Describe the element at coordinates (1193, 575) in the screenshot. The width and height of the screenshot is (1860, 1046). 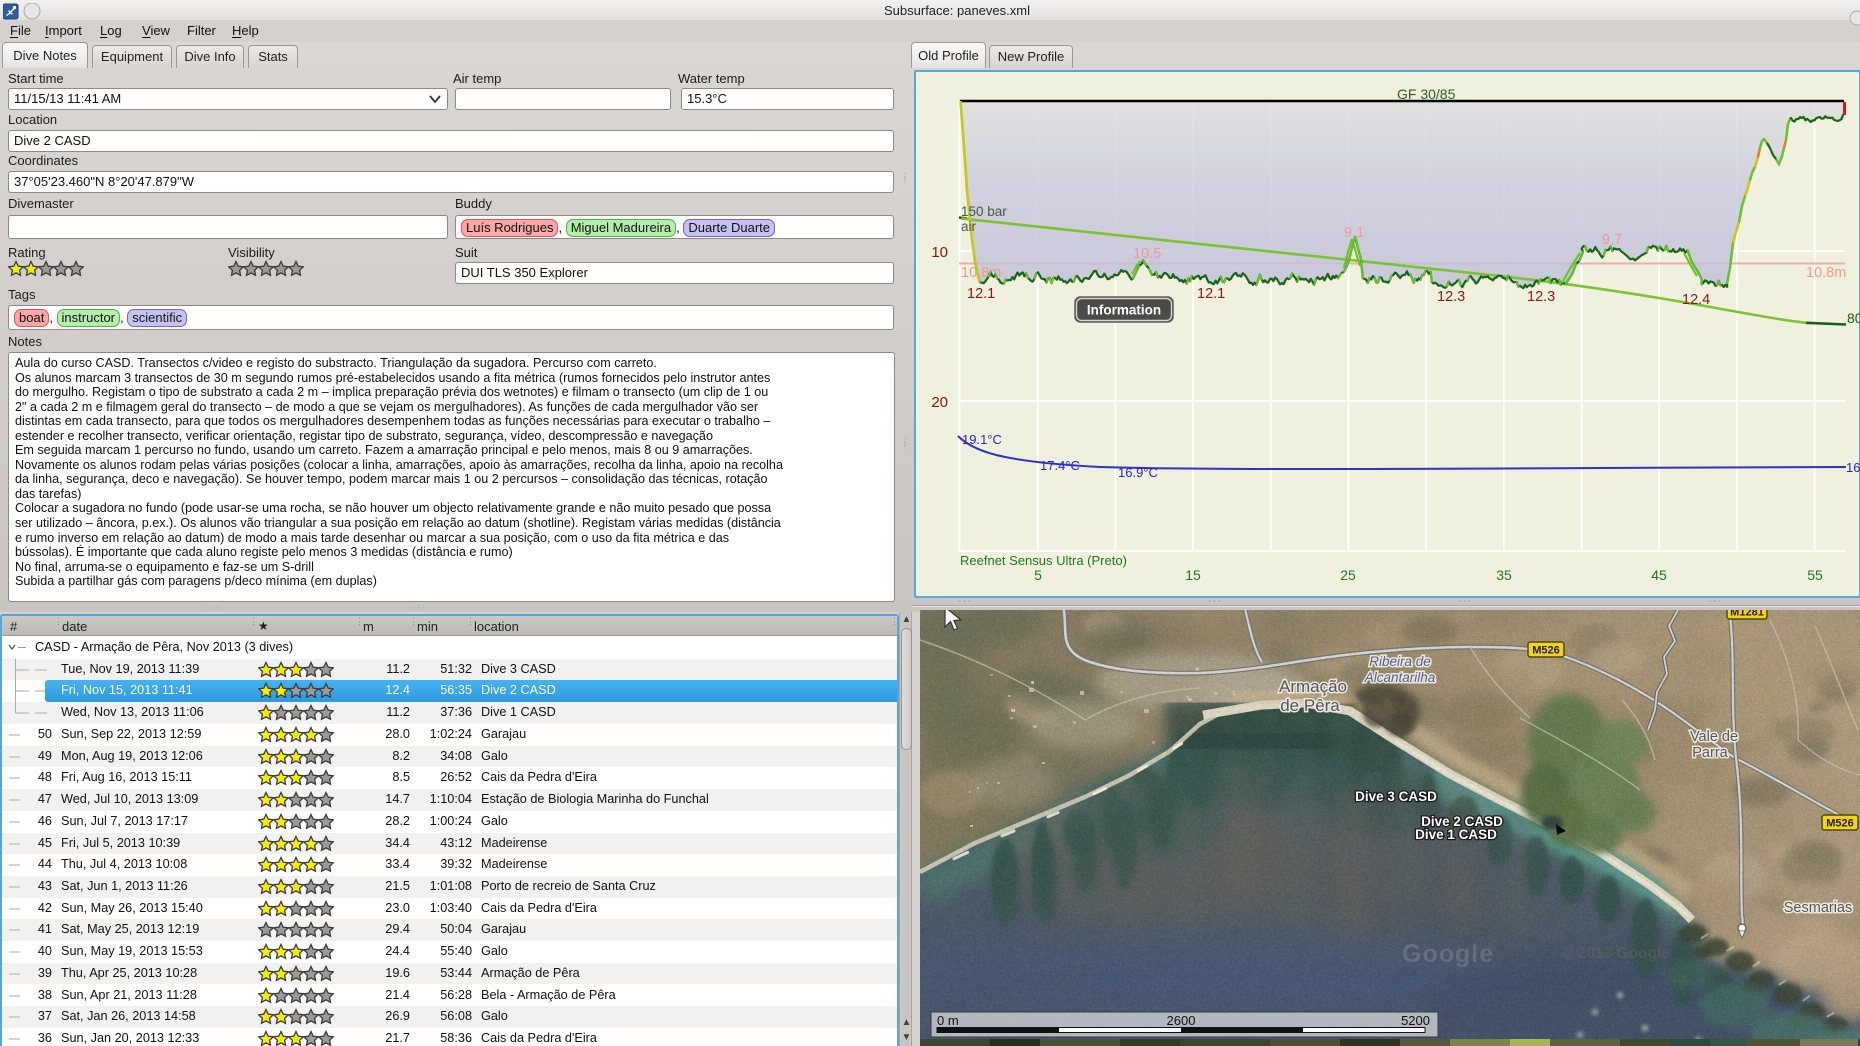
I see `svg-text: 15` at that location.